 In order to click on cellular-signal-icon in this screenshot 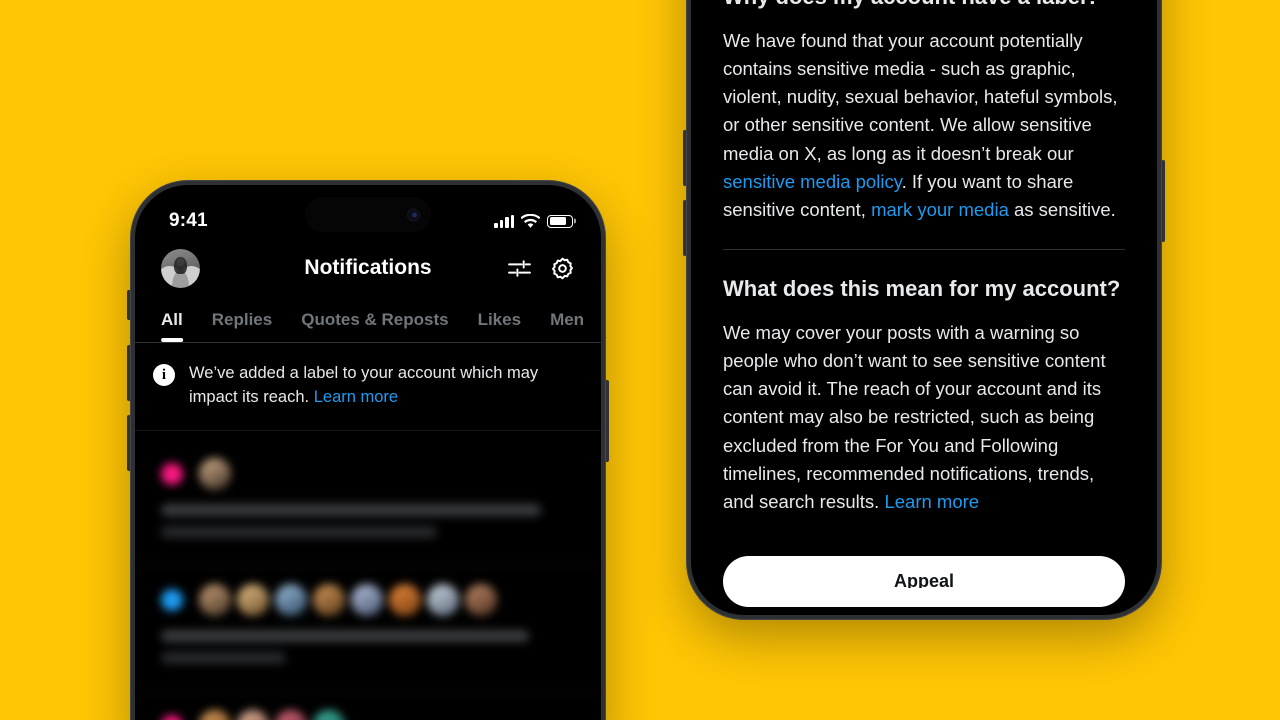, I will do `click(504, 221)`.